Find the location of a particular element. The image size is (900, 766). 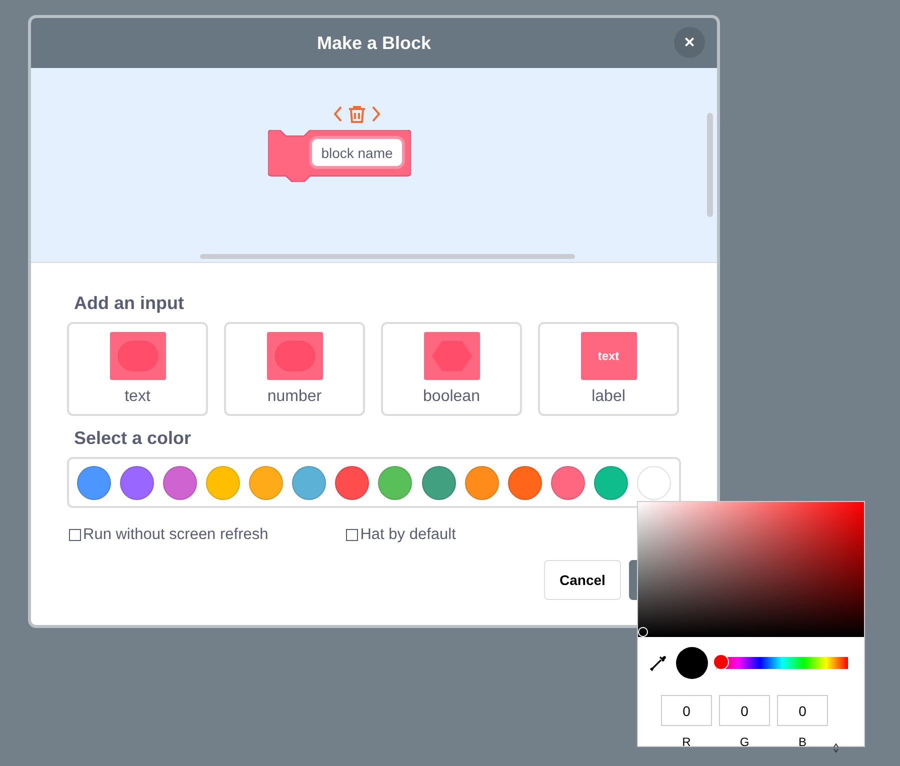

input-type-button: number is located at coordinates (294, 369).